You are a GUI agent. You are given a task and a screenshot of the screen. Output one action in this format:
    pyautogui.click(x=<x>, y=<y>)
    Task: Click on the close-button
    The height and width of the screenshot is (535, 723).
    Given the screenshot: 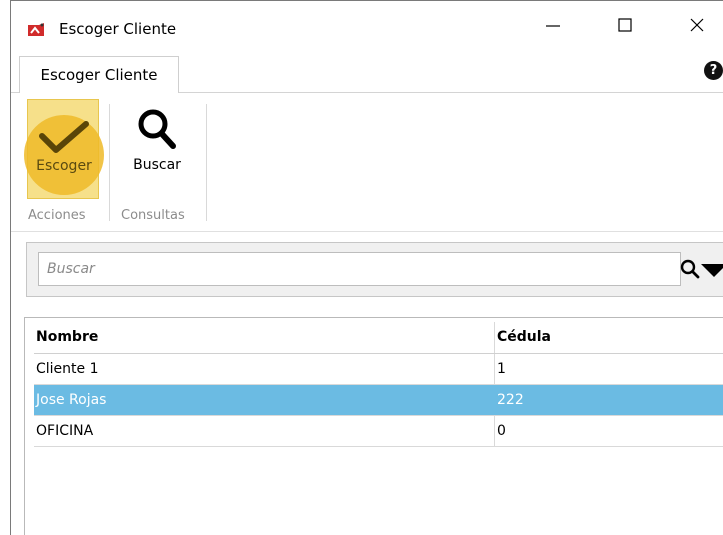 What is the action you would take?
    pyautogui.click(x=697, y=25)
    